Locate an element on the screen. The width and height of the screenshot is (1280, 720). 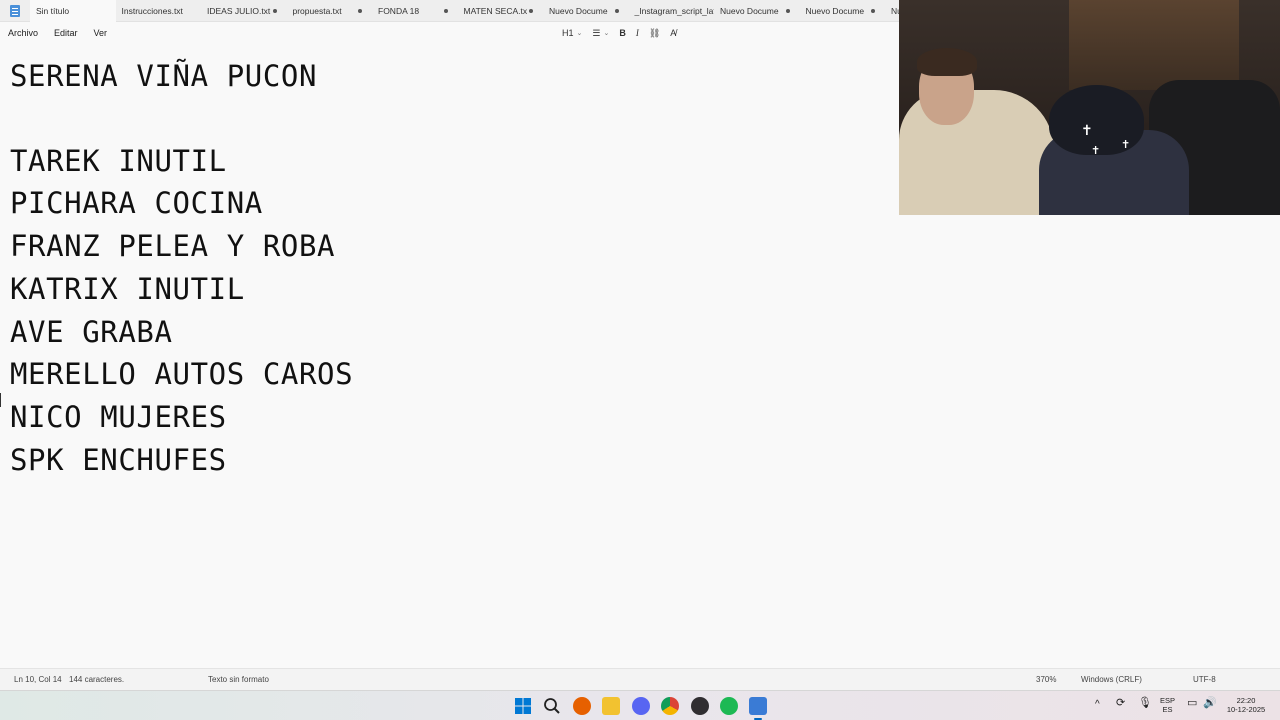
menu-ver: Ver is located at coordinates (101, 33).